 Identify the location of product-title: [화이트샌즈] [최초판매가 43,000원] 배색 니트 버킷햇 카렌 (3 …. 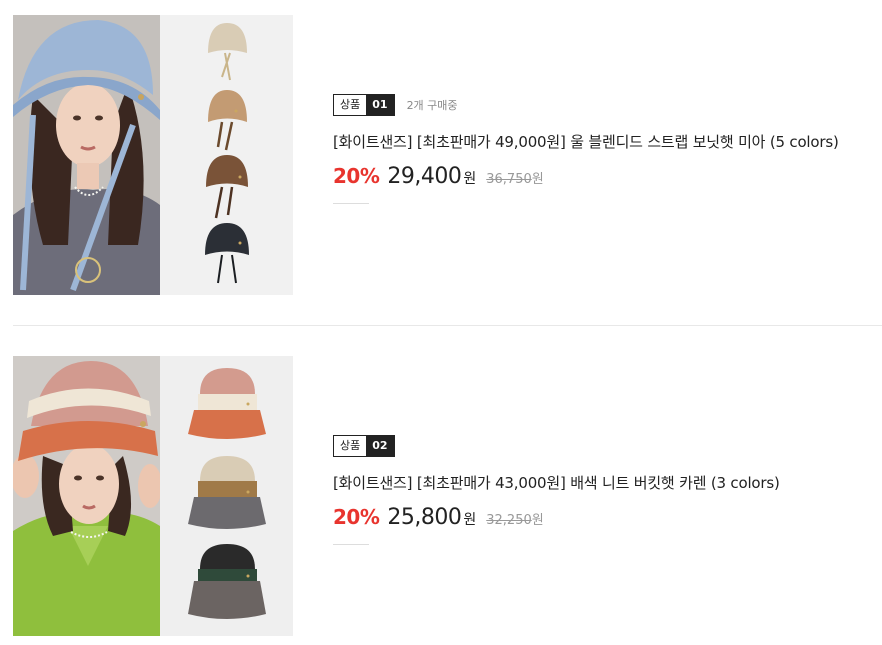
(603, 482).